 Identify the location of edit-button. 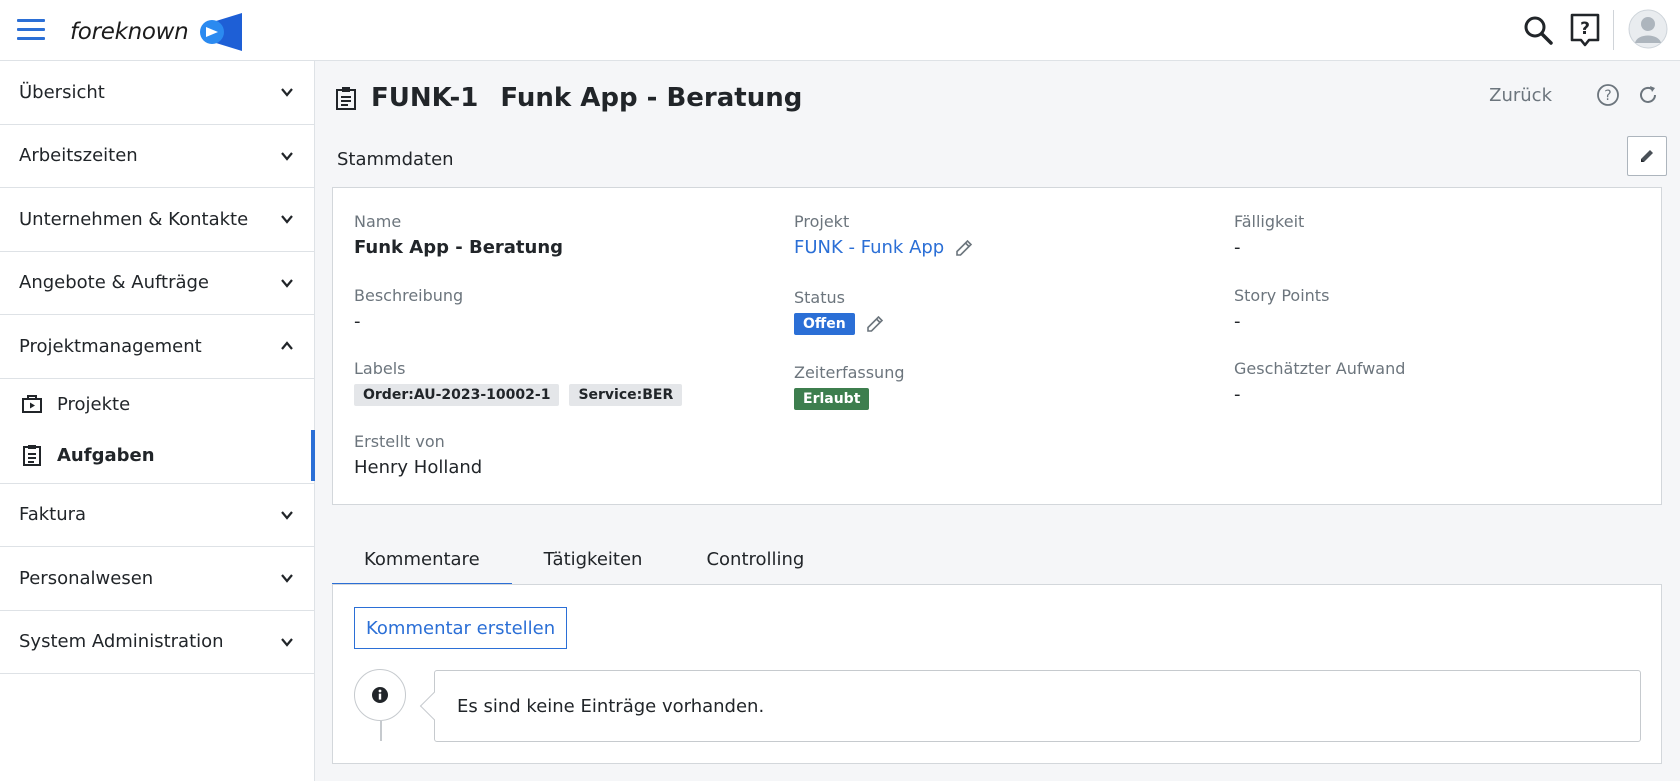
(1647, 156).